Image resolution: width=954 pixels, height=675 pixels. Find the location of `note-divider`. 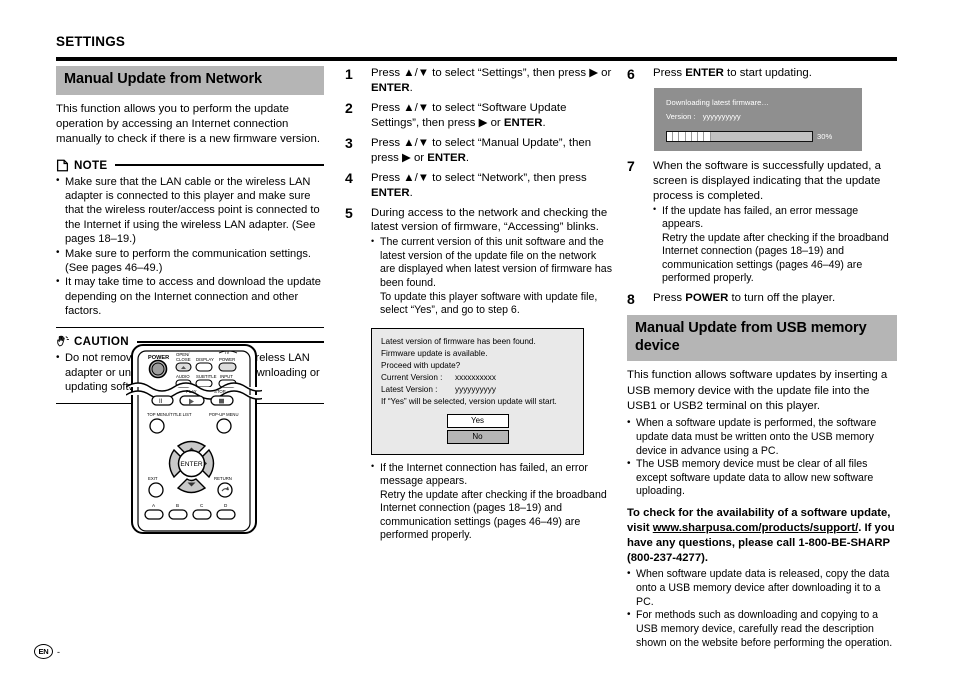

note-divider is located at coordinates (190, 327).